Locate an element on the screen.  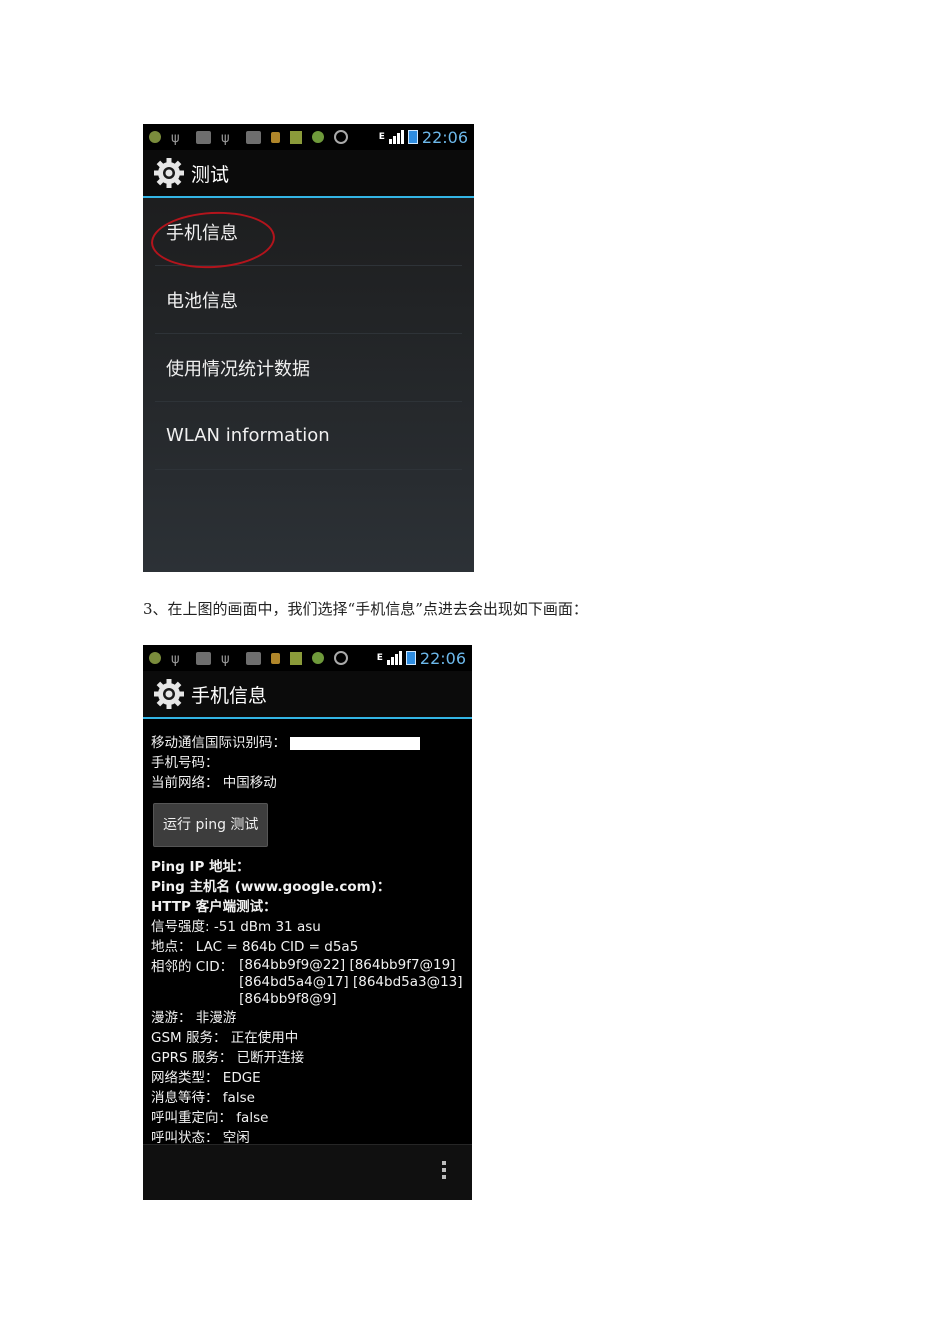
instruction-caption: 3、在上图的画面中，我们选择“手机信息”点进去会出现如下画面： is located at coordinates (365, 609).